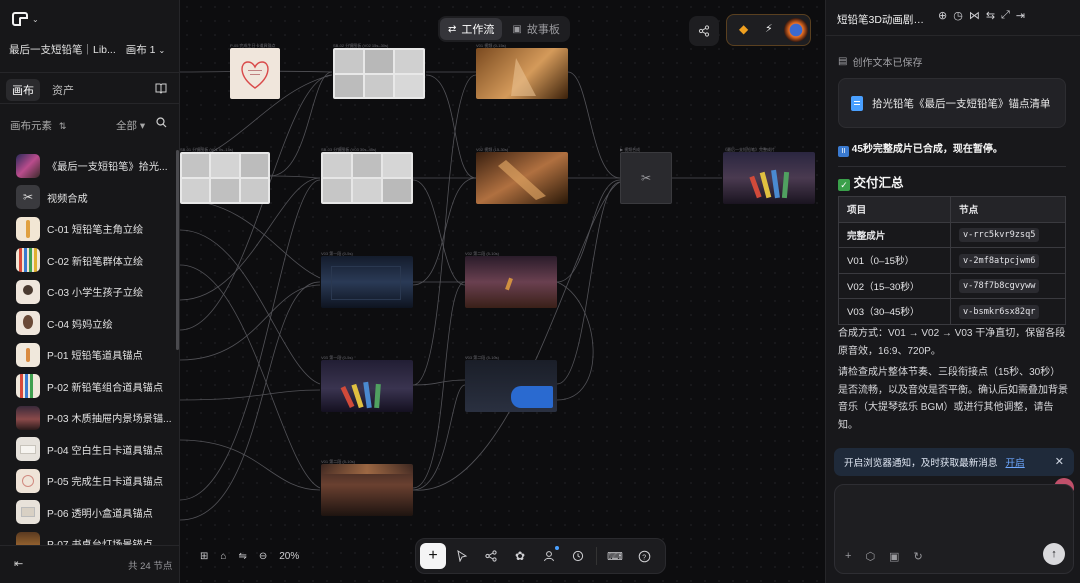  What do you see at coordinates (90, 387) in the screenshot?
I see `list-item: P-02 新铅笔组合道具锚点` at bounding box center [90, 387].